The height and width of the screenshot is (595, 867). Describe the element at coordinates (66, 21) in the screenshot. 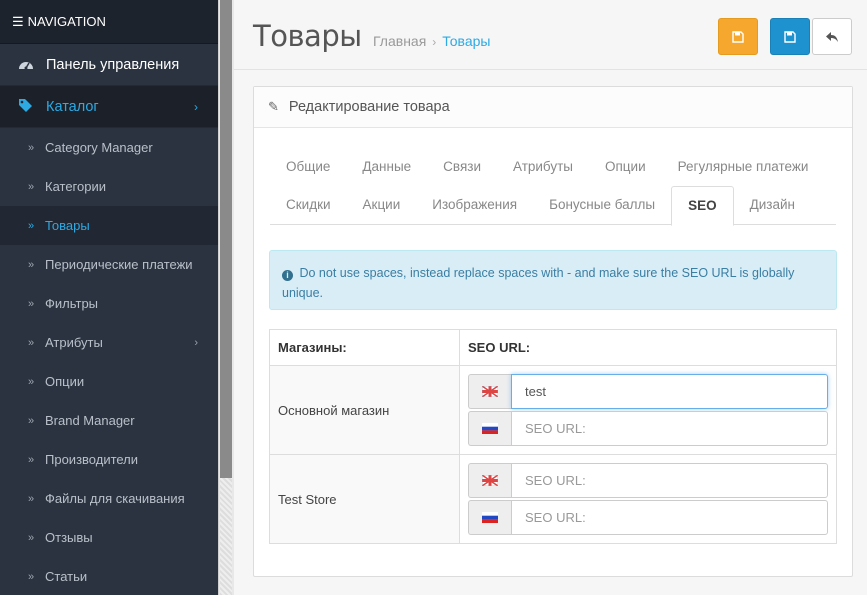

I see `navigation-label: NAVIGATION` at that location.